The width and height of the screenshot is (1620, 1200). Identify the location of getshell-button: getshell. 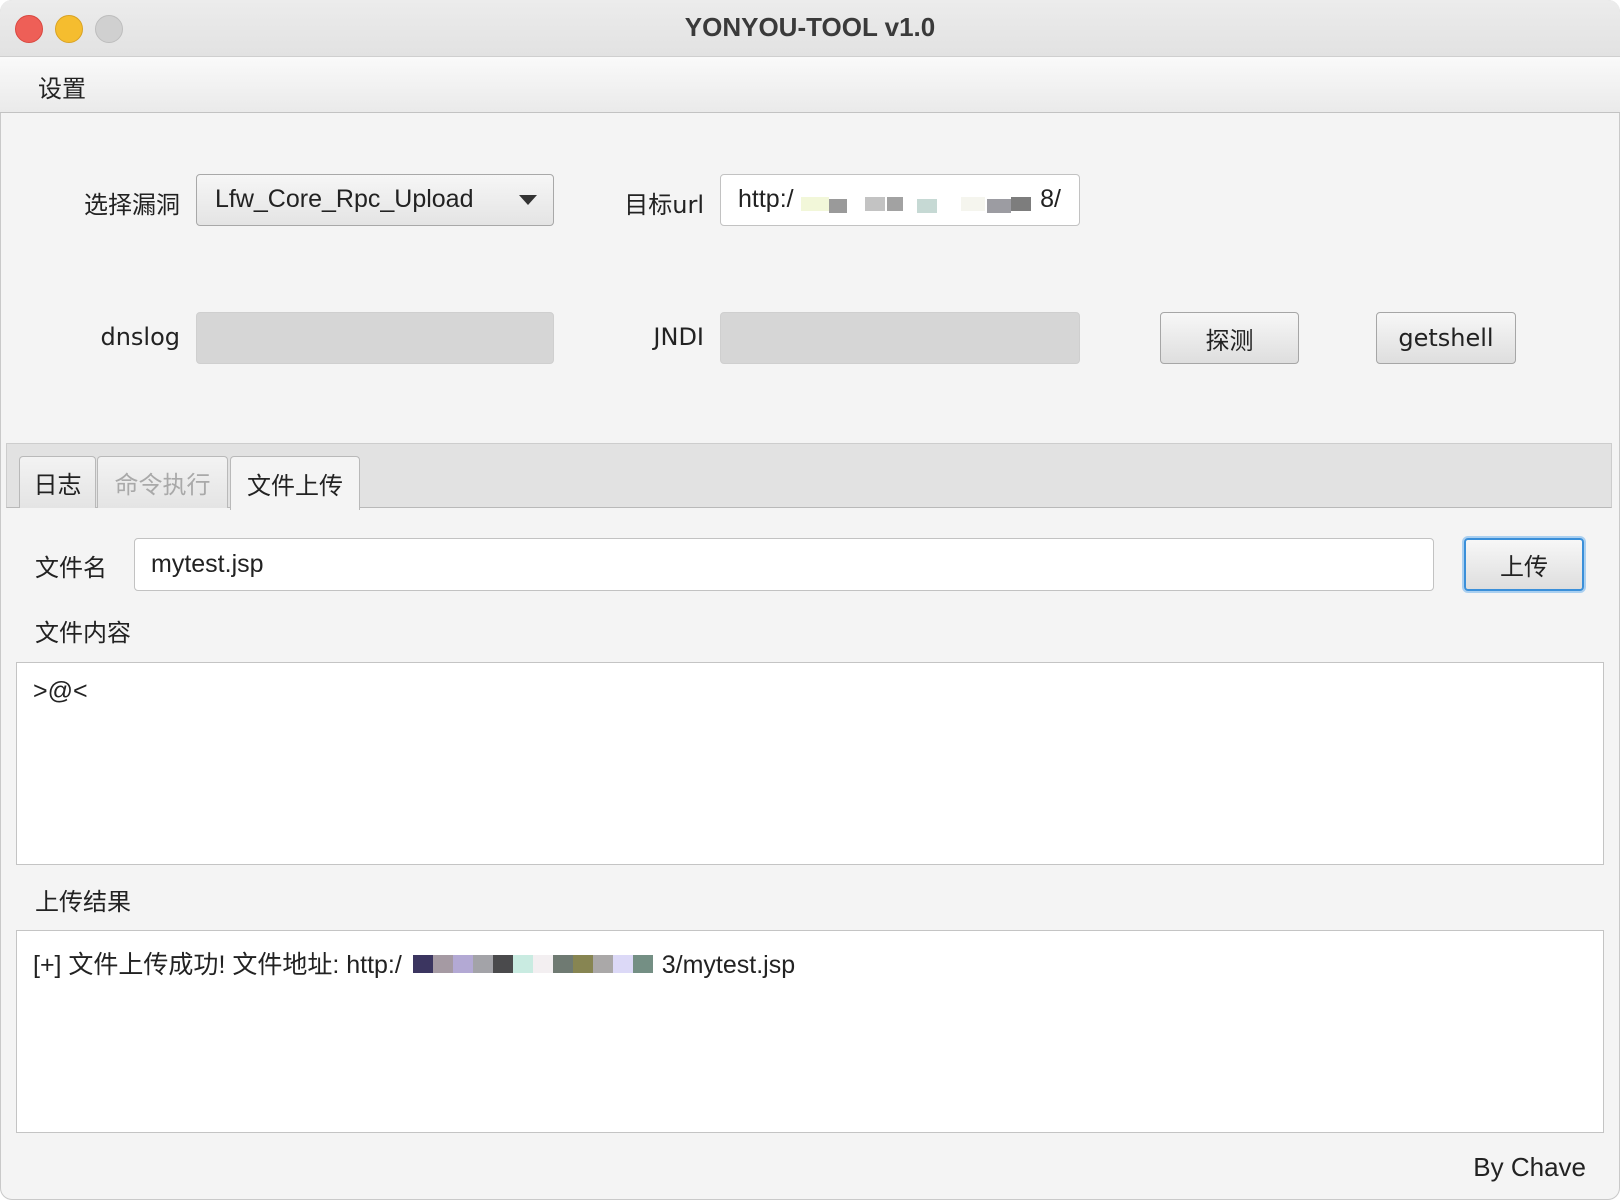
(1446, 338).